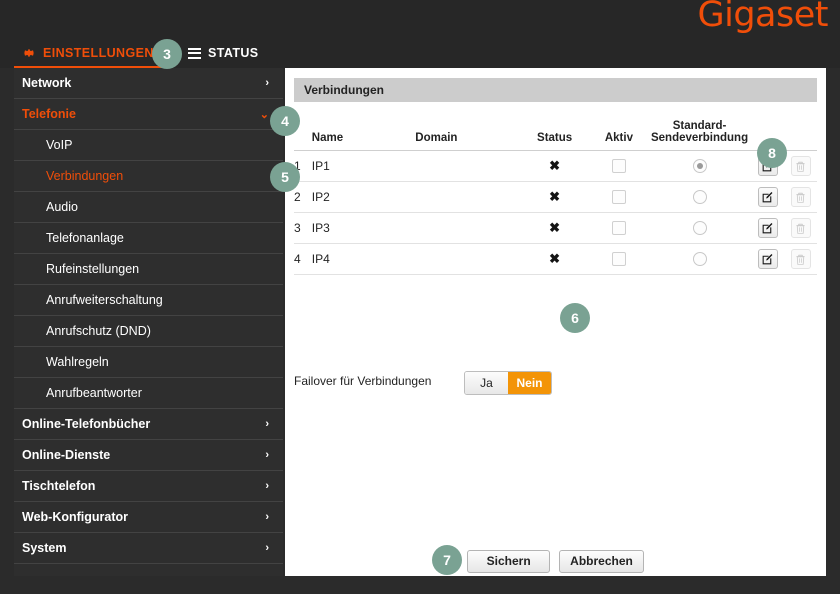 The width and height of the screenshot is (840, 594). Describe the element at coordinates (98, 331) in the screenshot. I see `sidebar-item-label: Anrufschutz (DND)` at that location.